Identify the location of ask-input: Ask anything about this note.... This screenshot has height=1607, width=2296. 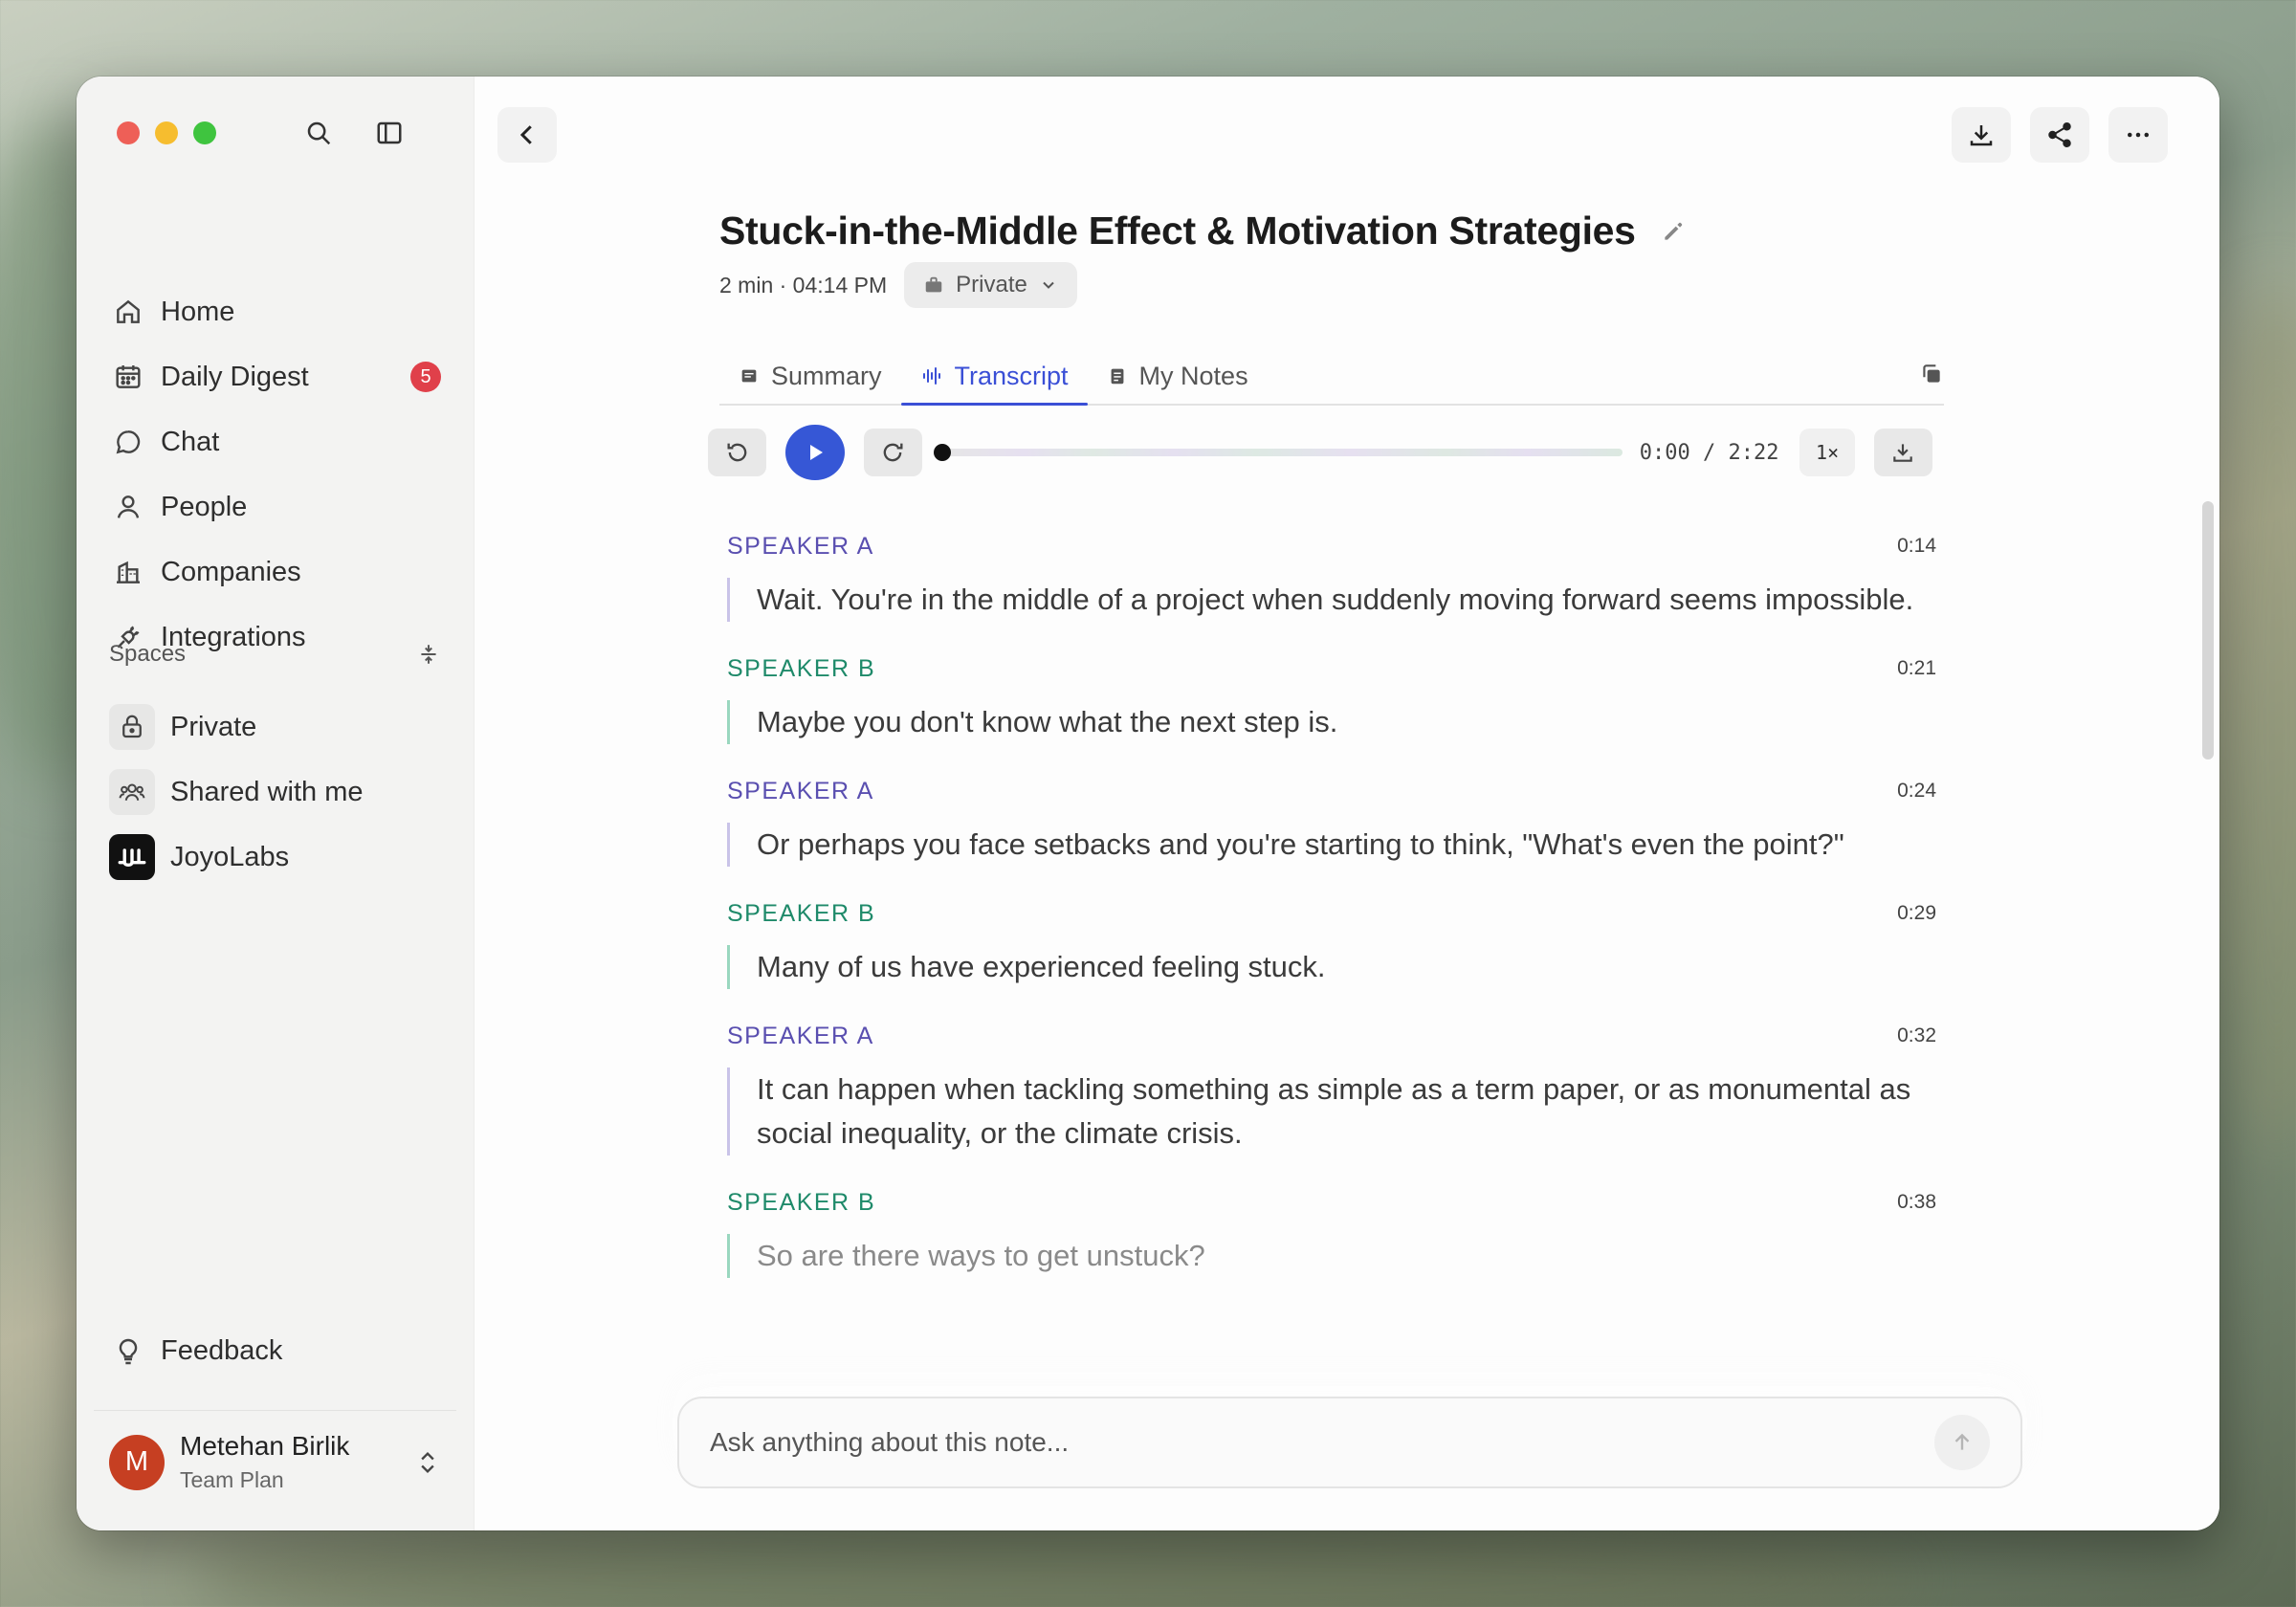
(1349, 1442).